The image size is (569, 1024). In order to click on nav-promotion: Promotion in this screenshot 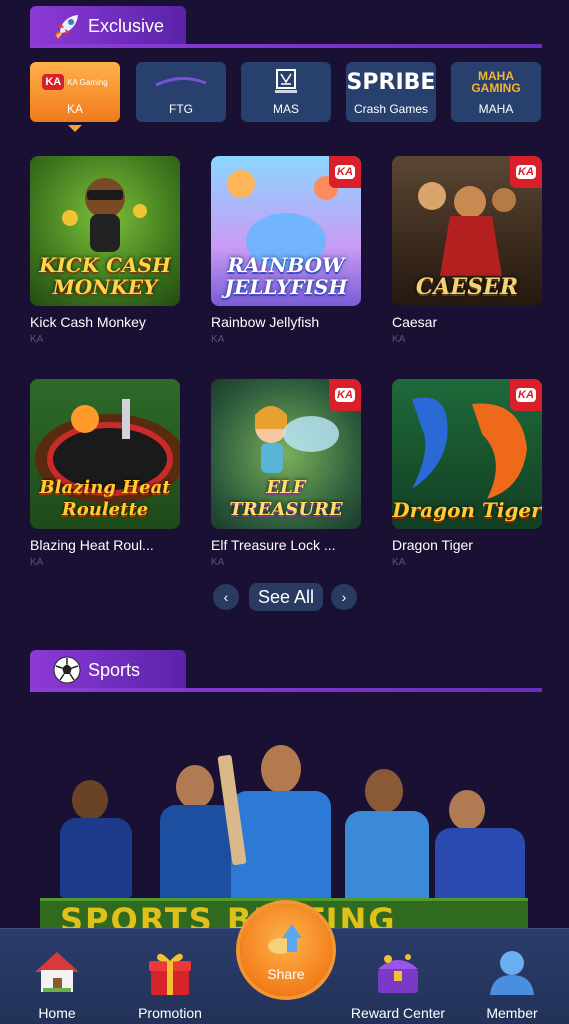, I will do `click(170, 976)`.